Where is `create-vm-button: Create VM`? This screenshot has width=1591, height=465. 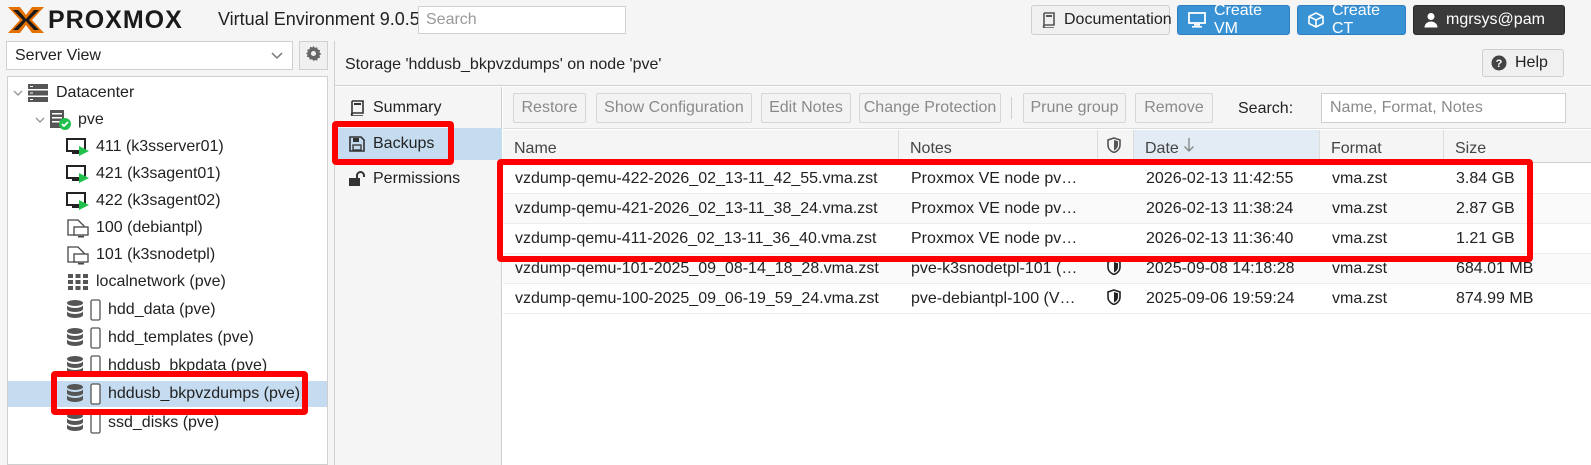
create-vm-button: Create VM is located at coordinates (1233, 19).